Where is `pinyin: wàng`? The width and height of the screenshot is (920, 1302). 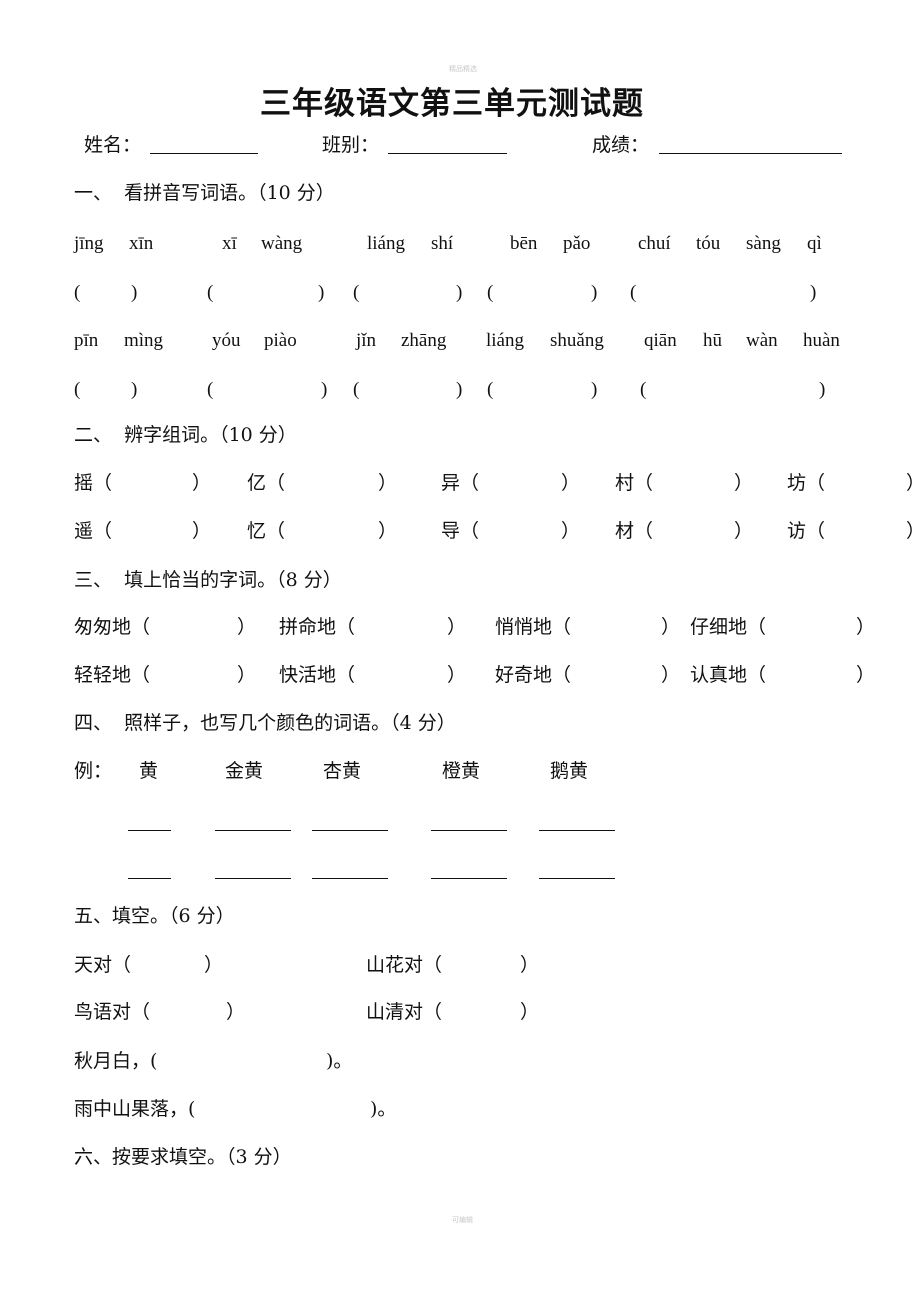 pinyin: wàng is located at coordinates (282, 243).